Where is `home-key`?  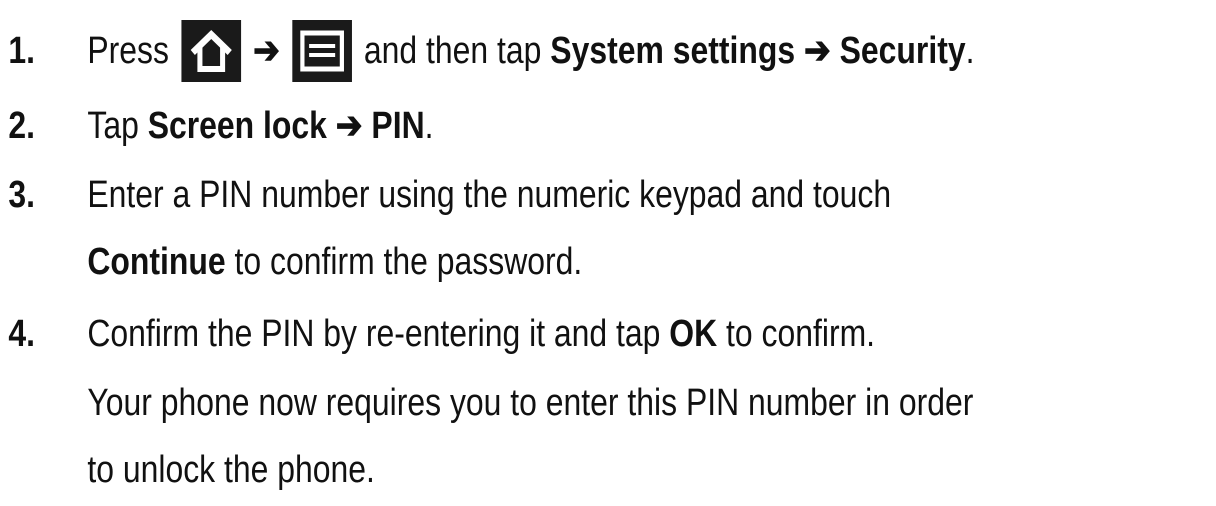 home-key is located at coordinates (211, 51).